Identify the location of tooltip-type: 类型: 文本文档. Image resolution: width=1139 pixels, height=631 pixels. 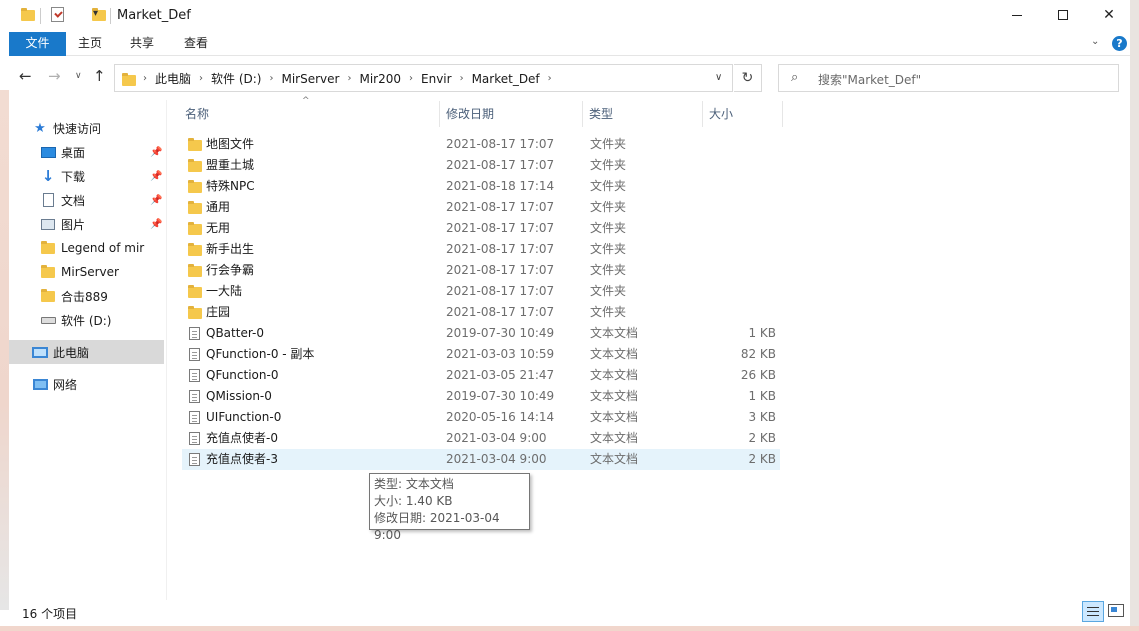
(414, 484).